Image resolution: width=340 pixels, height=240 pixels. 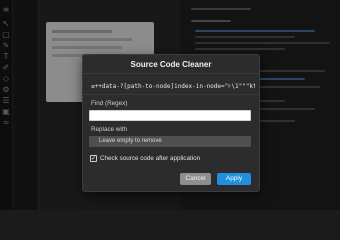 I want to click on selector-divider, so click(x=171, y=94).